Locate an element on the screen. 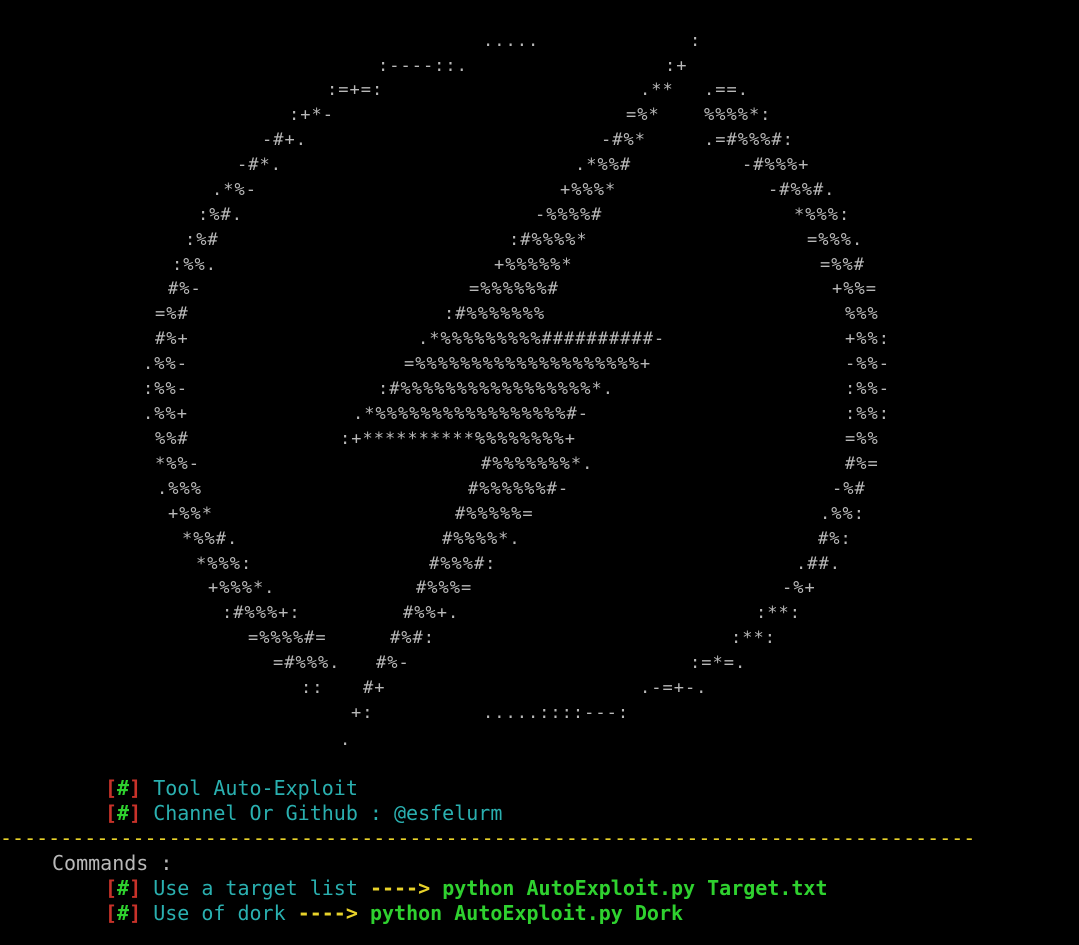 The image size is (1079, 945). ascii-art-line: -#%%%+ is located at coordinates (776, 165).